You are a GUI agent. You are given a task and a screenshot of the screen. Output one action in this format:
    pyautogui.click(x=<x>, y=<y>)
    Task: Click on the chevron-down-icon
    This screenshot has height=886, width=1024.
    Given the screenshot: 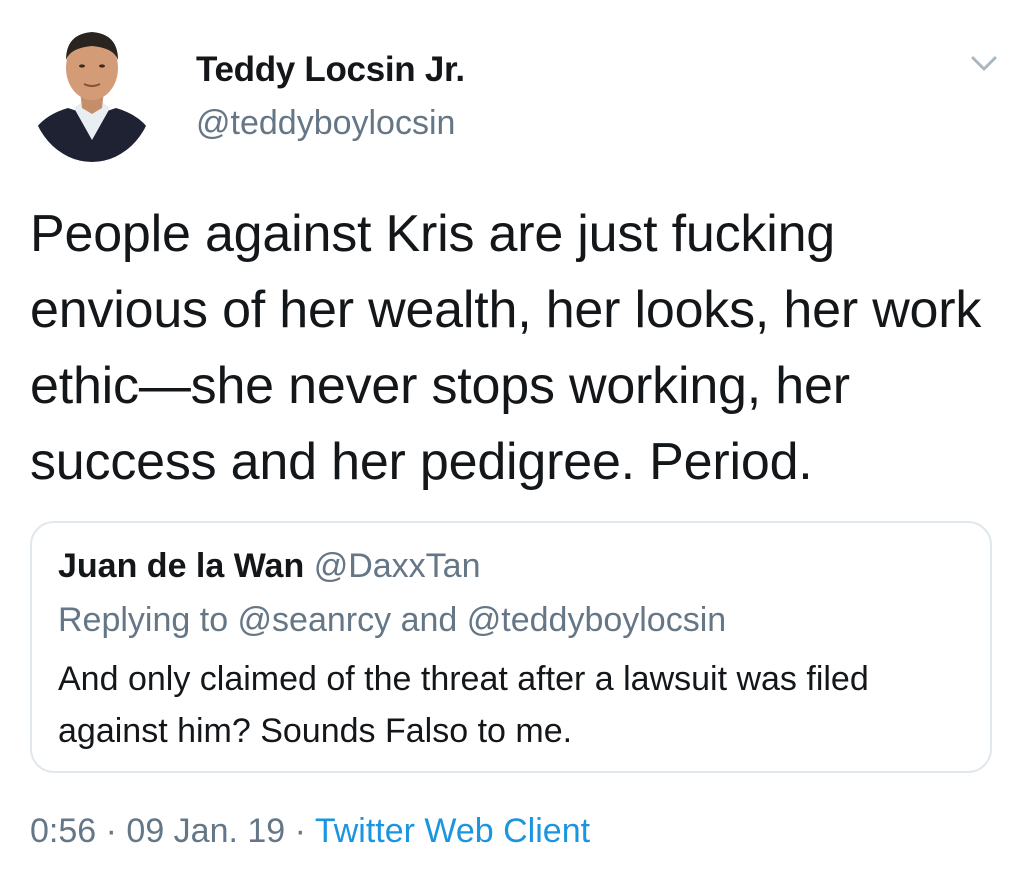 What is the action you would take?
    pyautogui.click(x=984, y=63)
    